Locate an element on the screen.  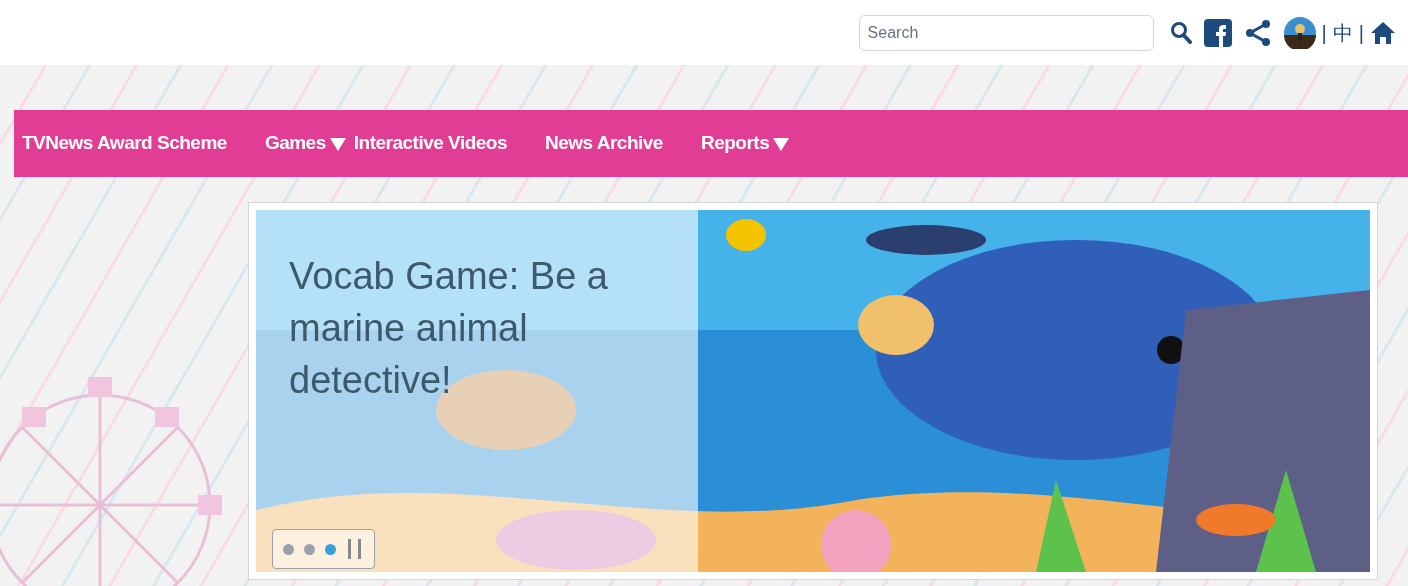
search-field: Search is located at coordinates (1006, 32).